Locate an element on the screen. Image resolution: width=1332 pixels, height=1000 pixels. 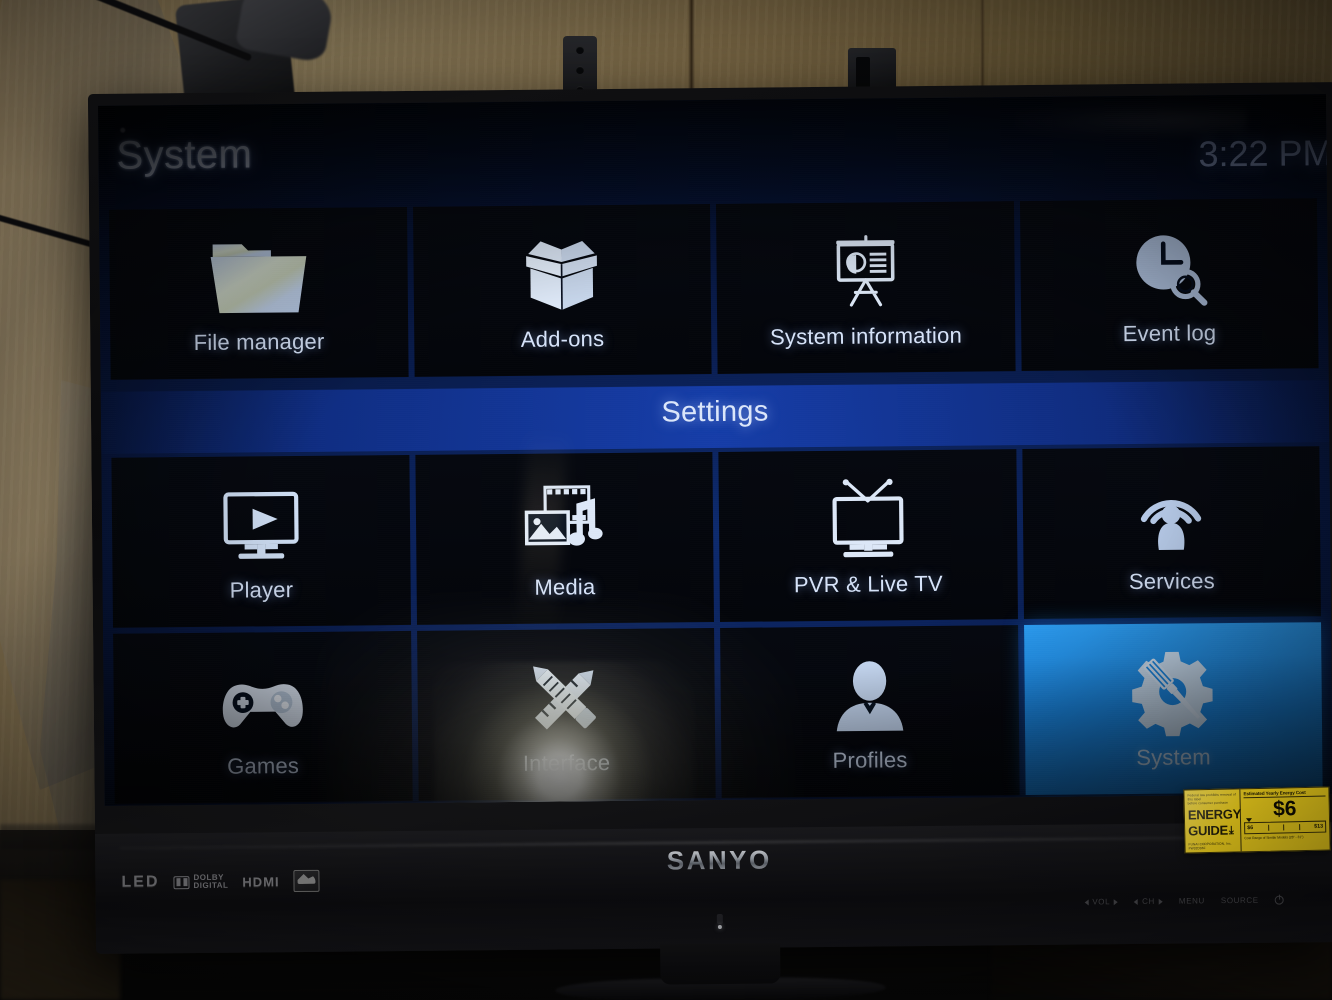
down-arrow-icon: ⤓ is located at coordinates (1231, 830).